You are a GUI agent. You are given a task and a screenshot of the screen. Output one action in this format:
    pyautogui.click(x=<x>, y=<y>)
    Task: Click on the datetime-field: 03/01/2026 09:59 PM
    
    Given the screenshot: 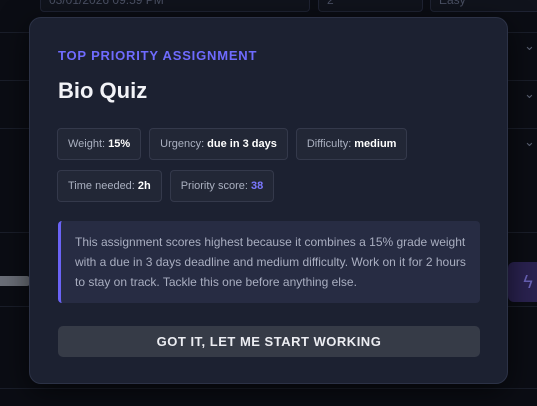 What is the action you would take?
    pyautogui.click(x=175, y=6)
    